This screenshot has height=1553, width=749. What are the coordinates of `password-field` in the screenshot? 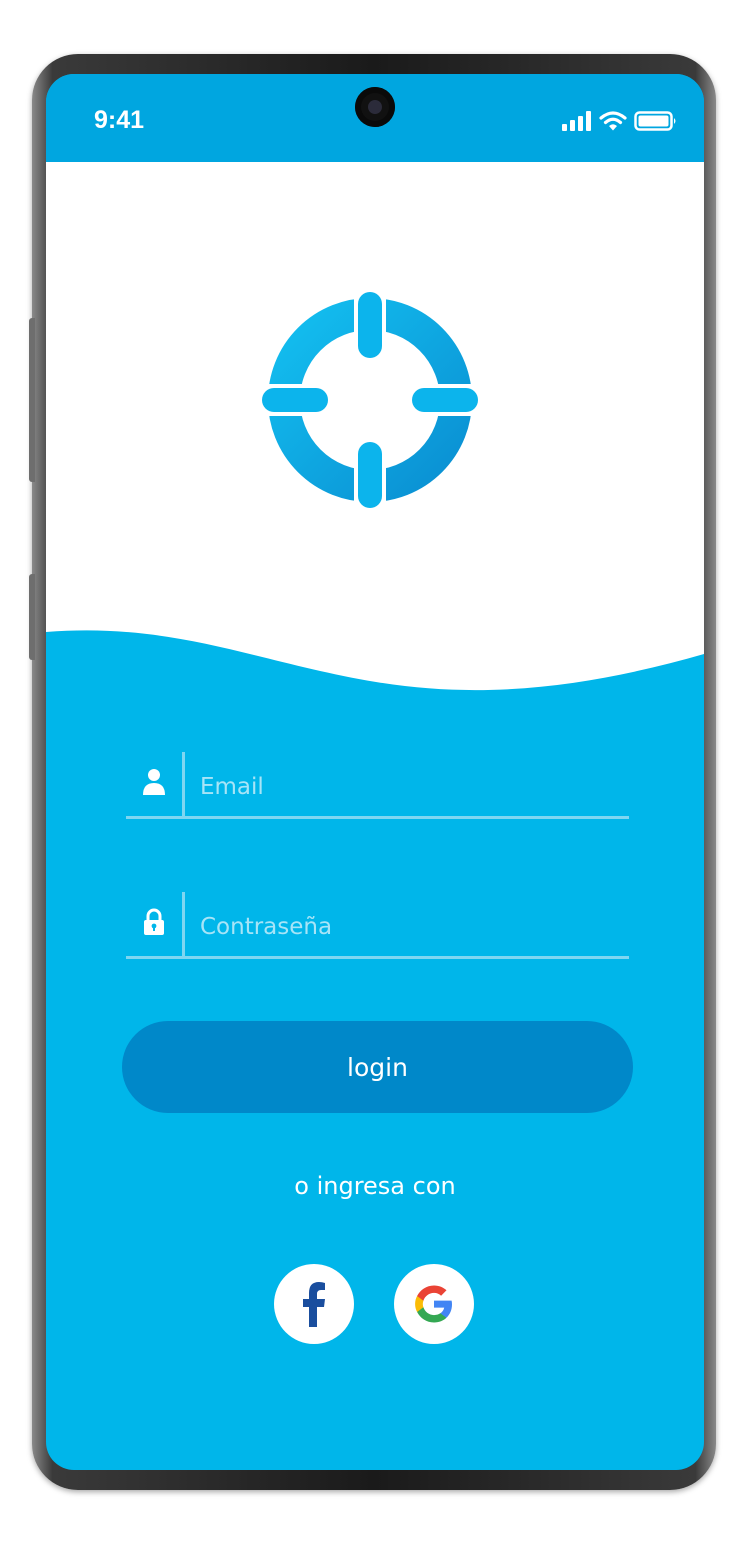 It's located at (377, 925).